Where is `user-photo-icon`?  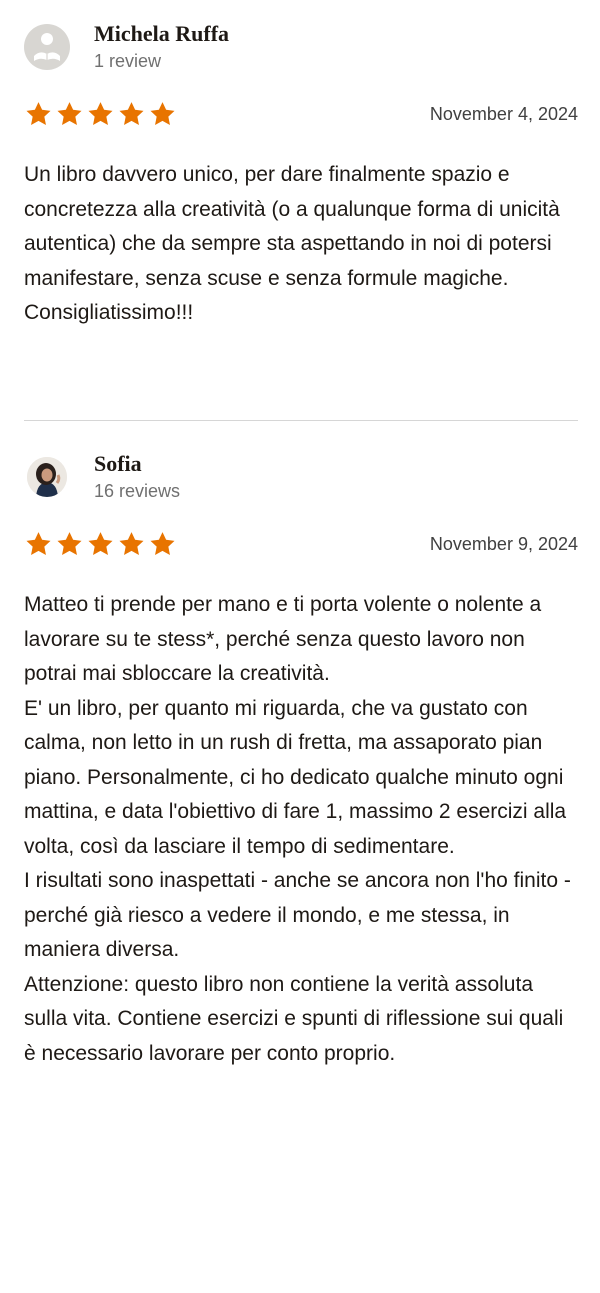
user-photo-icon is located at coordinates (47, 477).